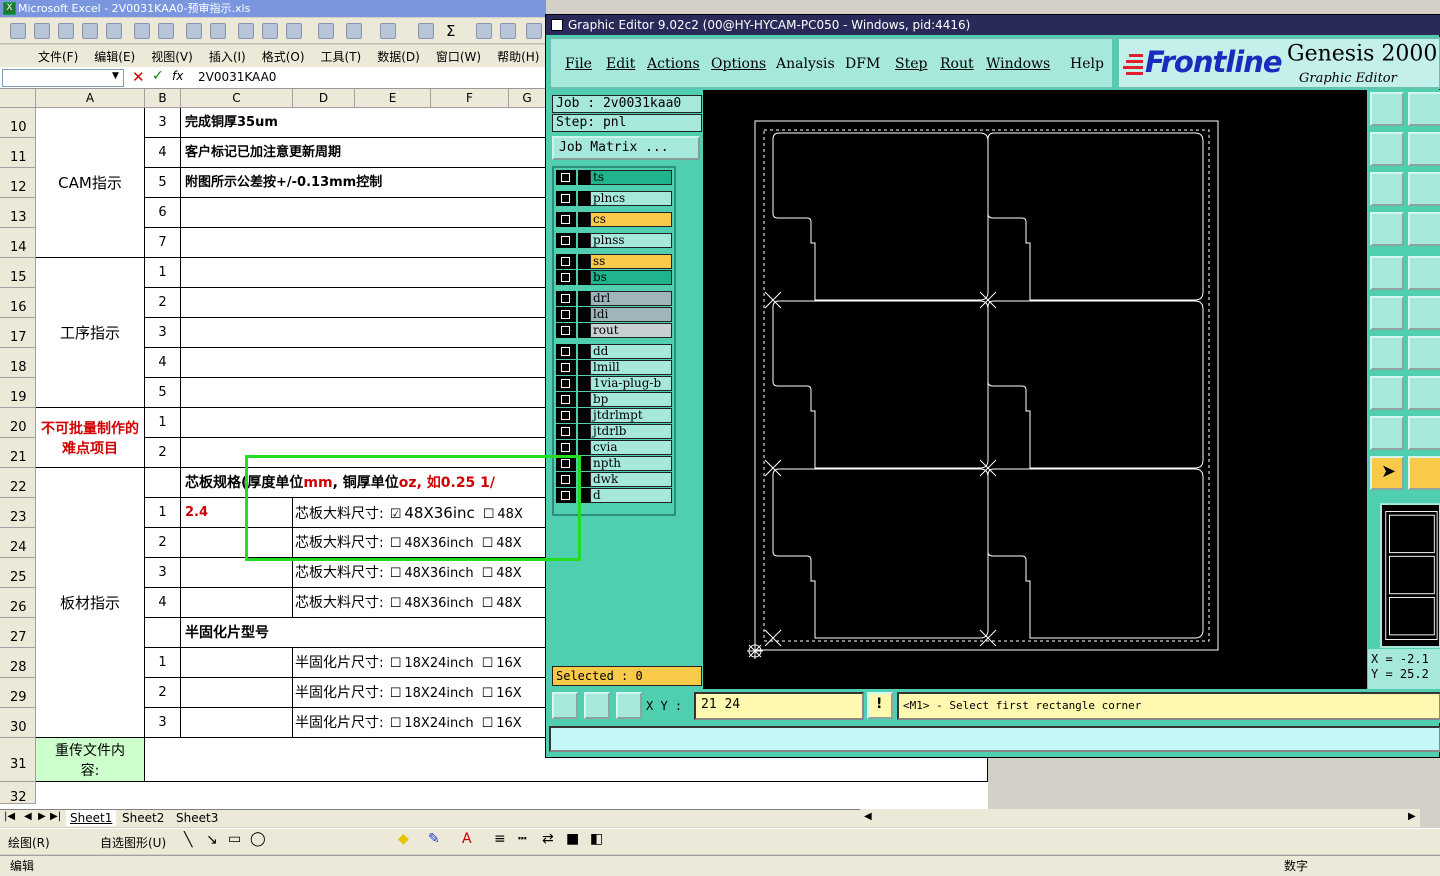 Image resolution: width=1440 pixels, height=876 pixels. What do you see at coordinates (237, 77) in the screenshot?
I see `formula-input: 2V0031KAA0` at bounding box center [237, 77].